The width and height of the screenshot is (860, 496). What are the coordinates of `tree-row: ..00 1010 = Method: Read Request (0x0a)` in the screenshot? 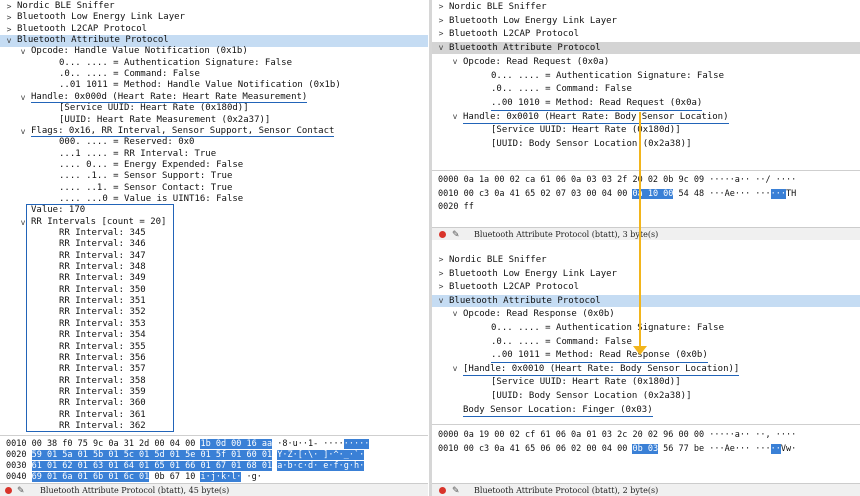 It's located at (646, 104).